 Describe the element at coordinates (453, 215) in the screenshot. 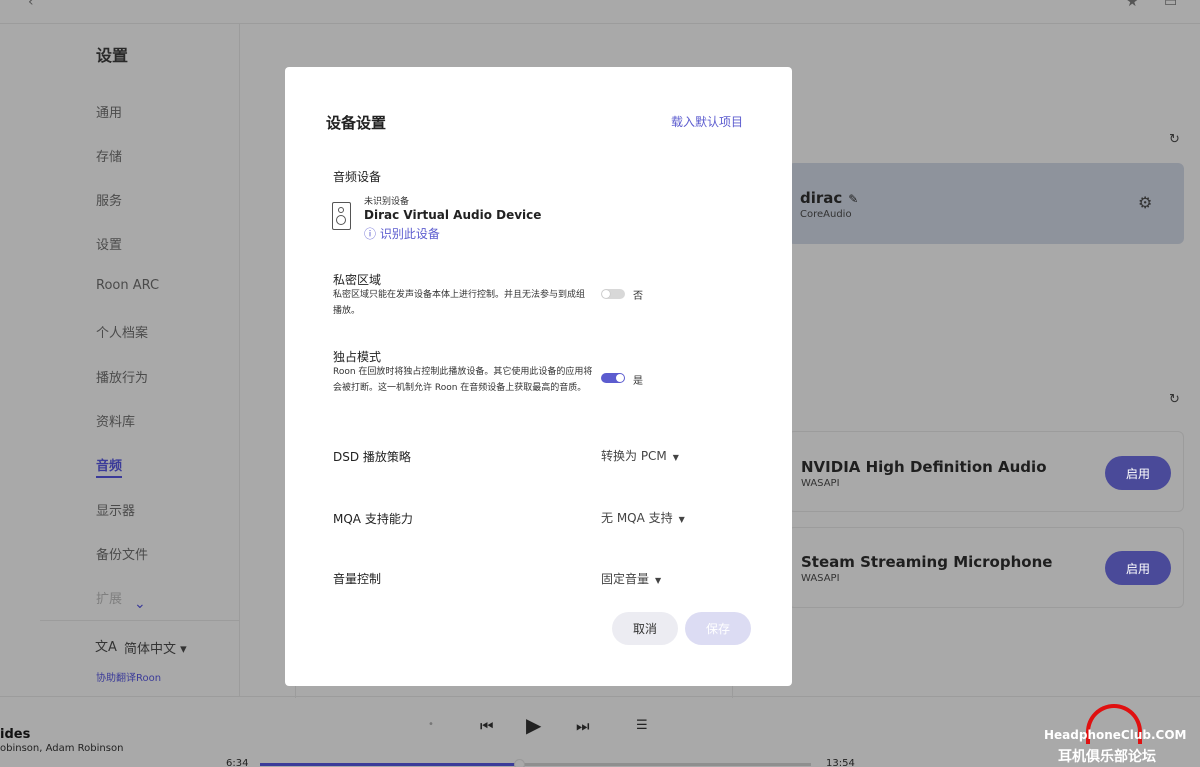

I see `device-name: Dirac Virtual Audio Device` at that location.